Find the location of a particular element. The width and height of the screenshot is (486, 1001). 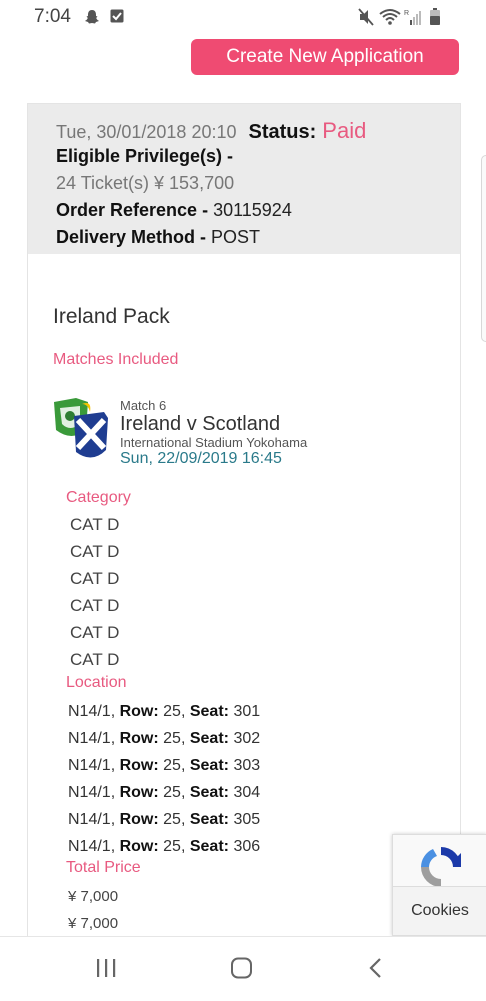

cookies-link: Cookies is located at coordinates (439, 910).